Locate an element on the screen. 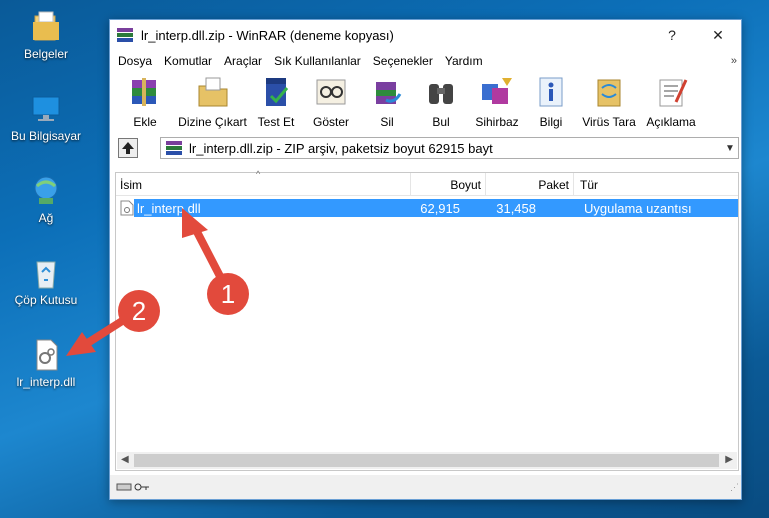 The image size is (769, 518). column-size: Boyut is located at coordinates (448, 184).